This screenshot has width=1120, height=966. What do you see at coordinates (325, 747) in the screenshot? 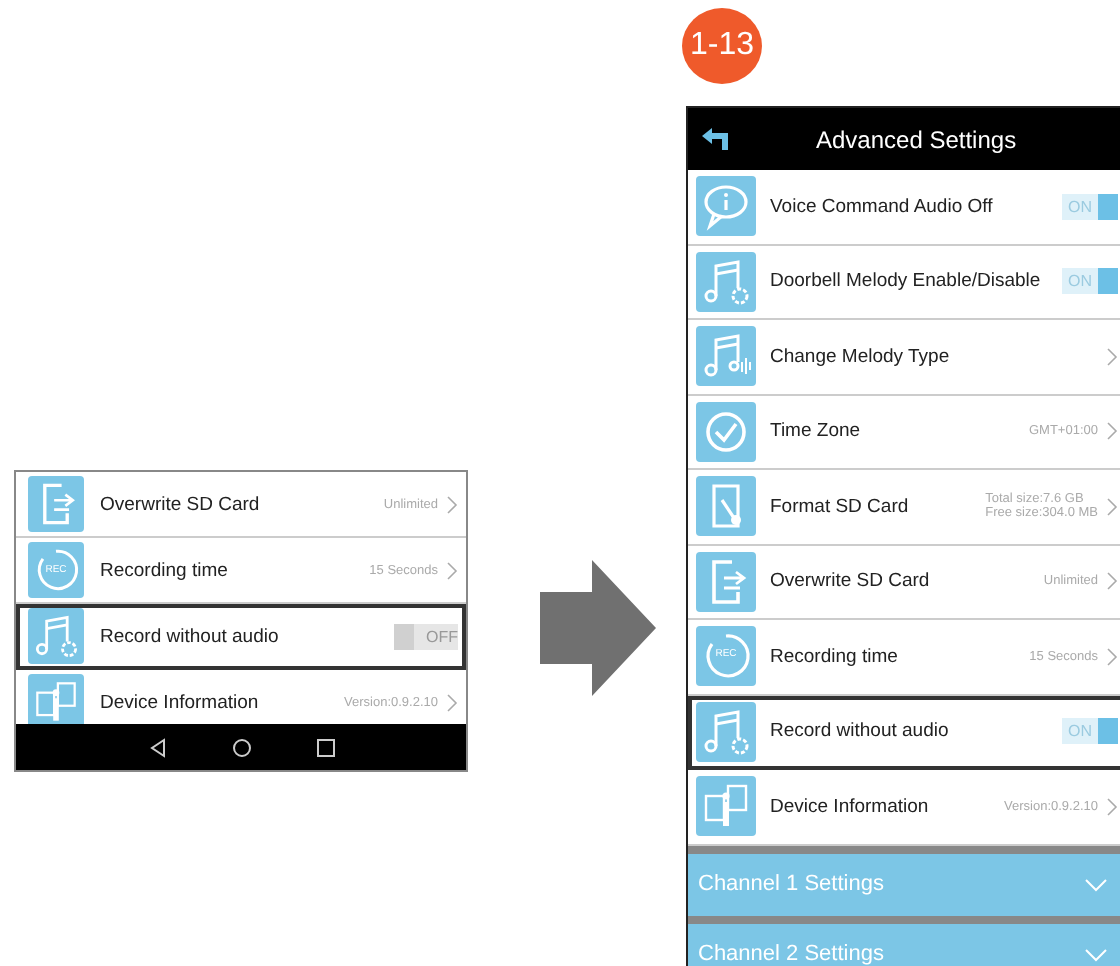
I see `recents-icon` at bounding box center [325, 747].